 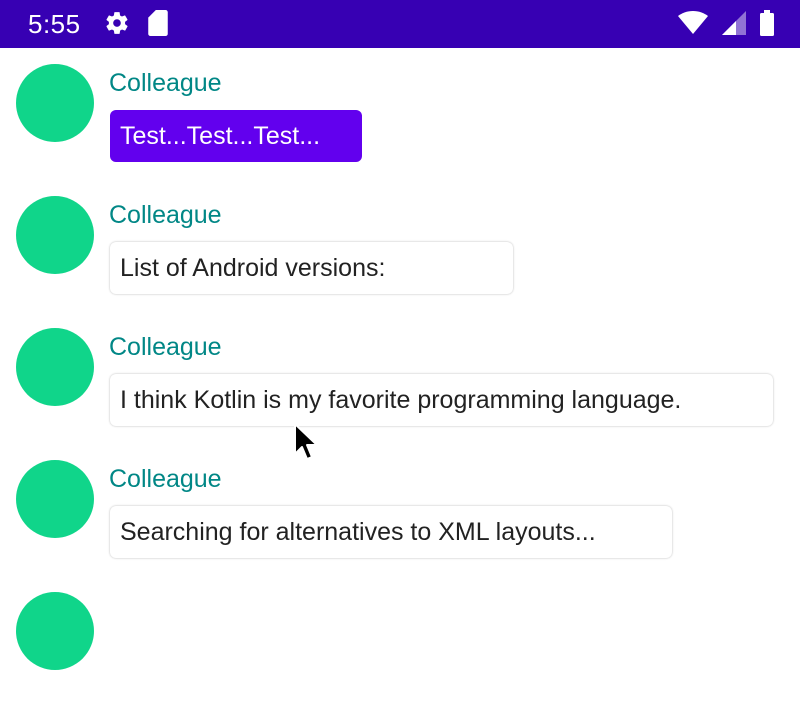 What do you see at coordinates (311, 268) in the screenshot?
I see `message-bubble: List of Android versions:` at bounding box center [311, 268].